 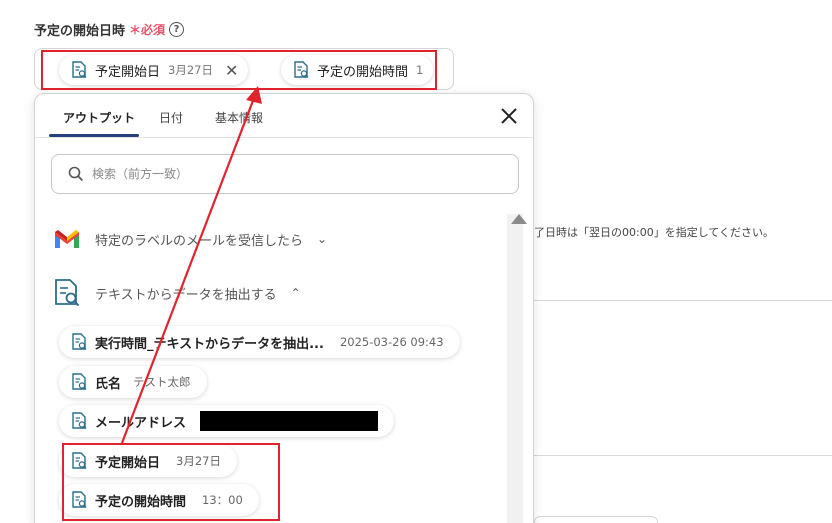 I want to click on tab-output: アウトプット, so click(x=99, y=117).